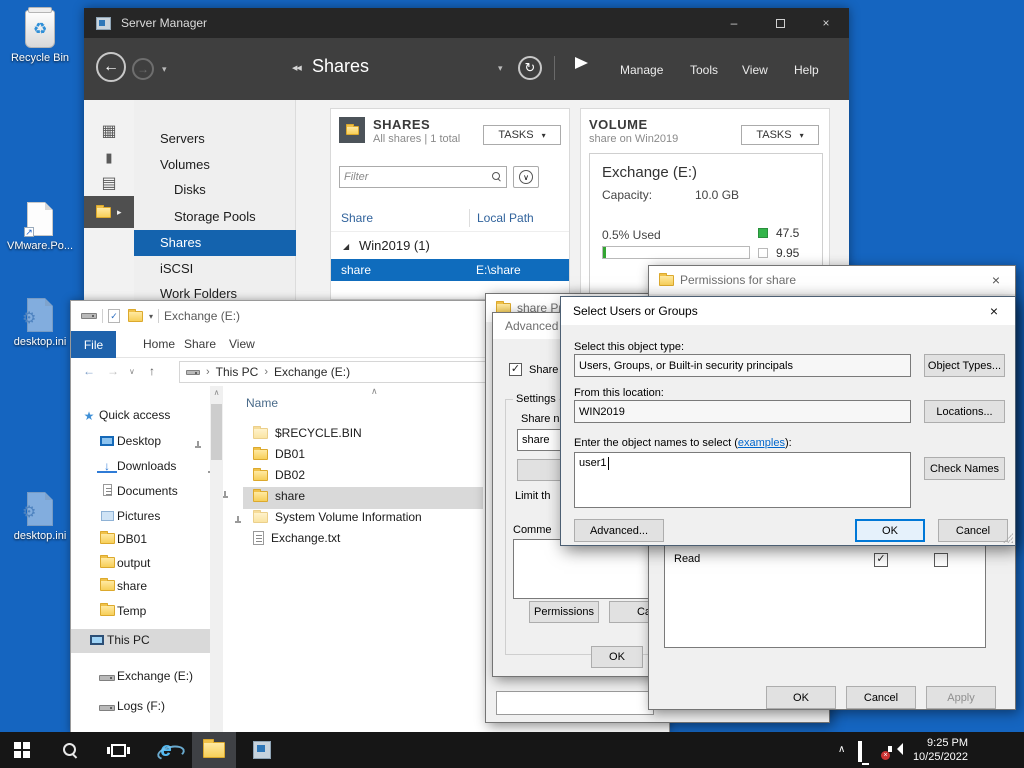  Describe the element at coordinates (964, 468) in the screenshot. I see `check-names-button: Check Names` at that location.